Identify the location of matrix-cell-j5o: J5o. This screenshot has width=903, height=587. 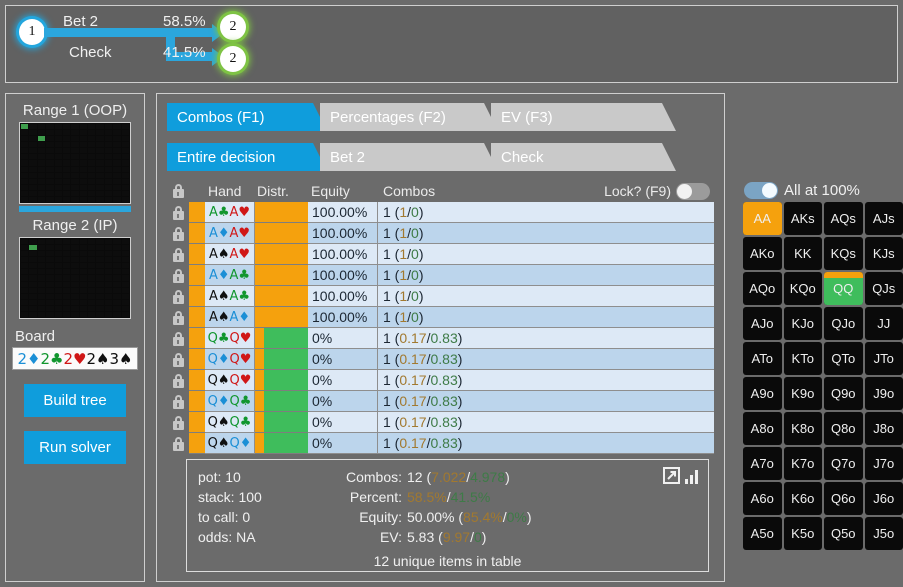
(883, 533).